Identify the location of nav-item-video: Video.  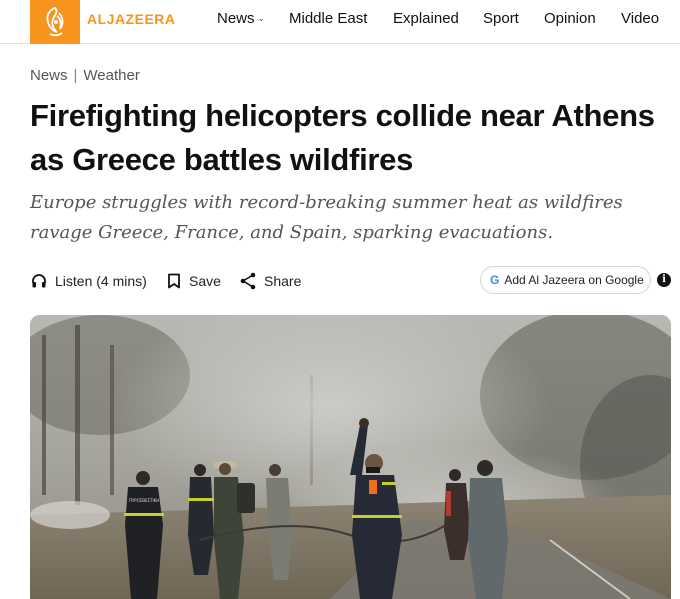
(640, 18).